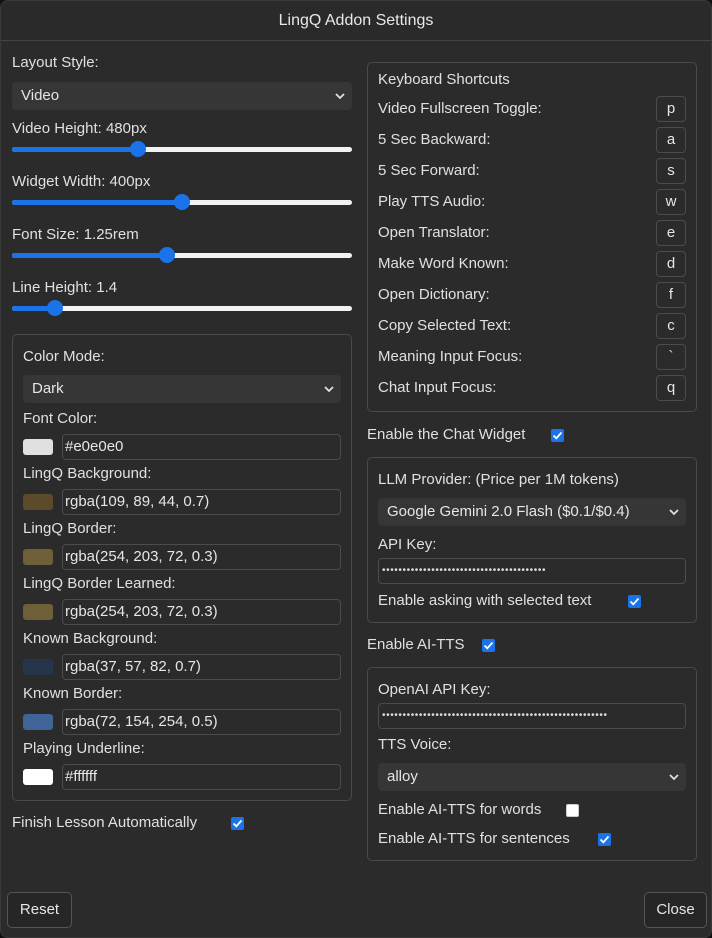 The image size is (712, 938). Describe the element at coordinates (55, 62) in the screenshot. I see `layout-style-label: Layout Style:` at that location.